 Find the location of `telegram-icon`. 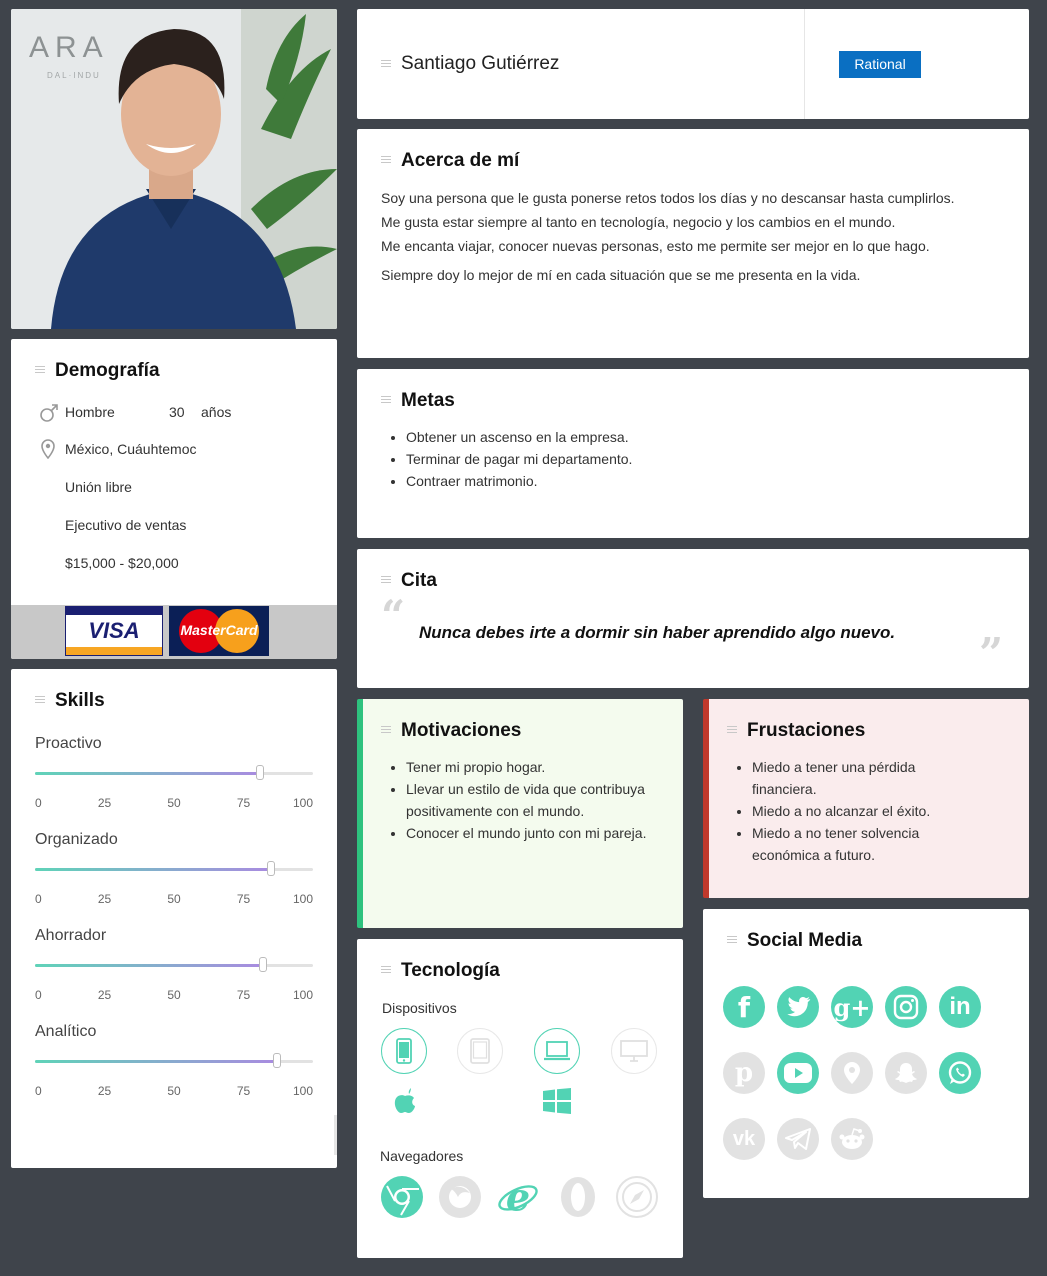

telegram-icon is located at coordinates (798, 1139).